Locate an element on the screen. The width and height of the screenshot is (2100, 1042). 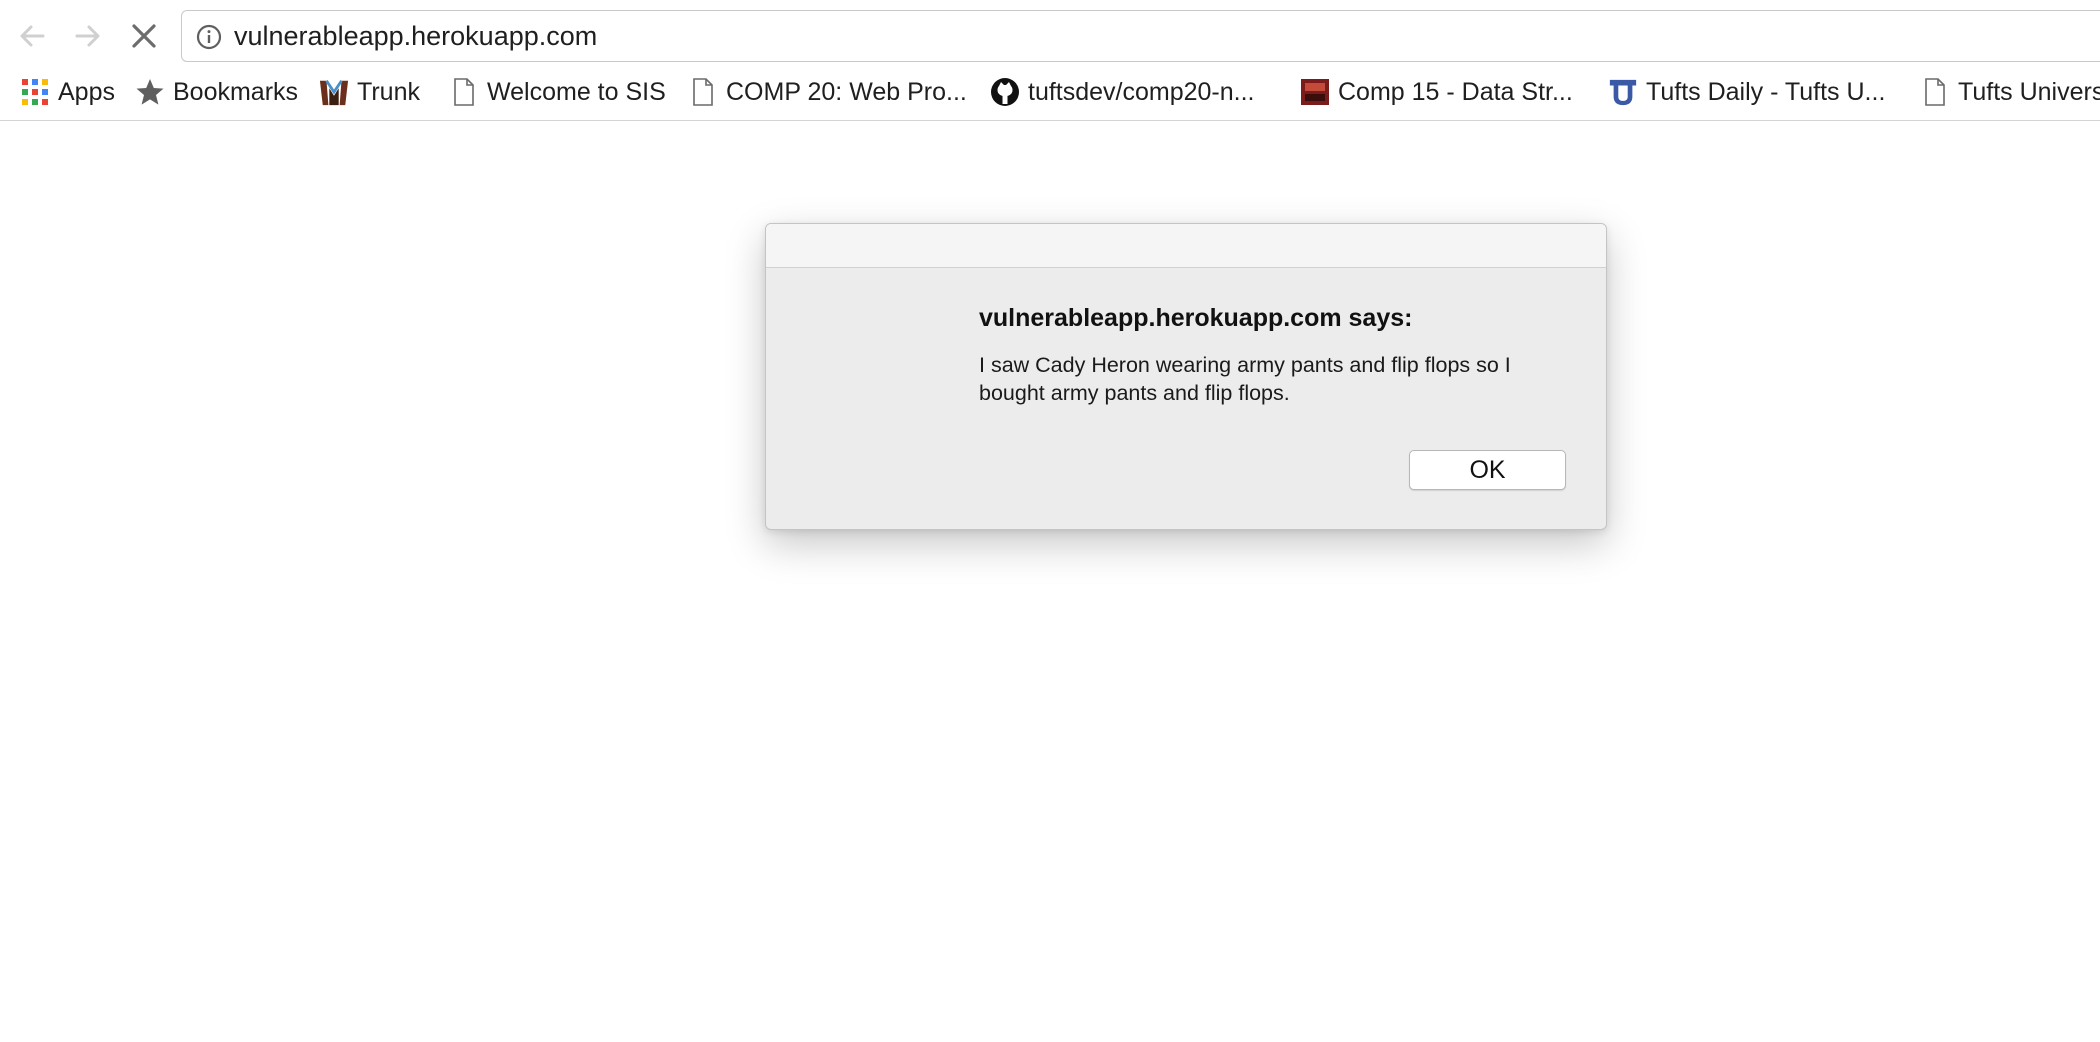
bookmark-tufts-university: Tufts Univers is located at coordinates (2010, 92).